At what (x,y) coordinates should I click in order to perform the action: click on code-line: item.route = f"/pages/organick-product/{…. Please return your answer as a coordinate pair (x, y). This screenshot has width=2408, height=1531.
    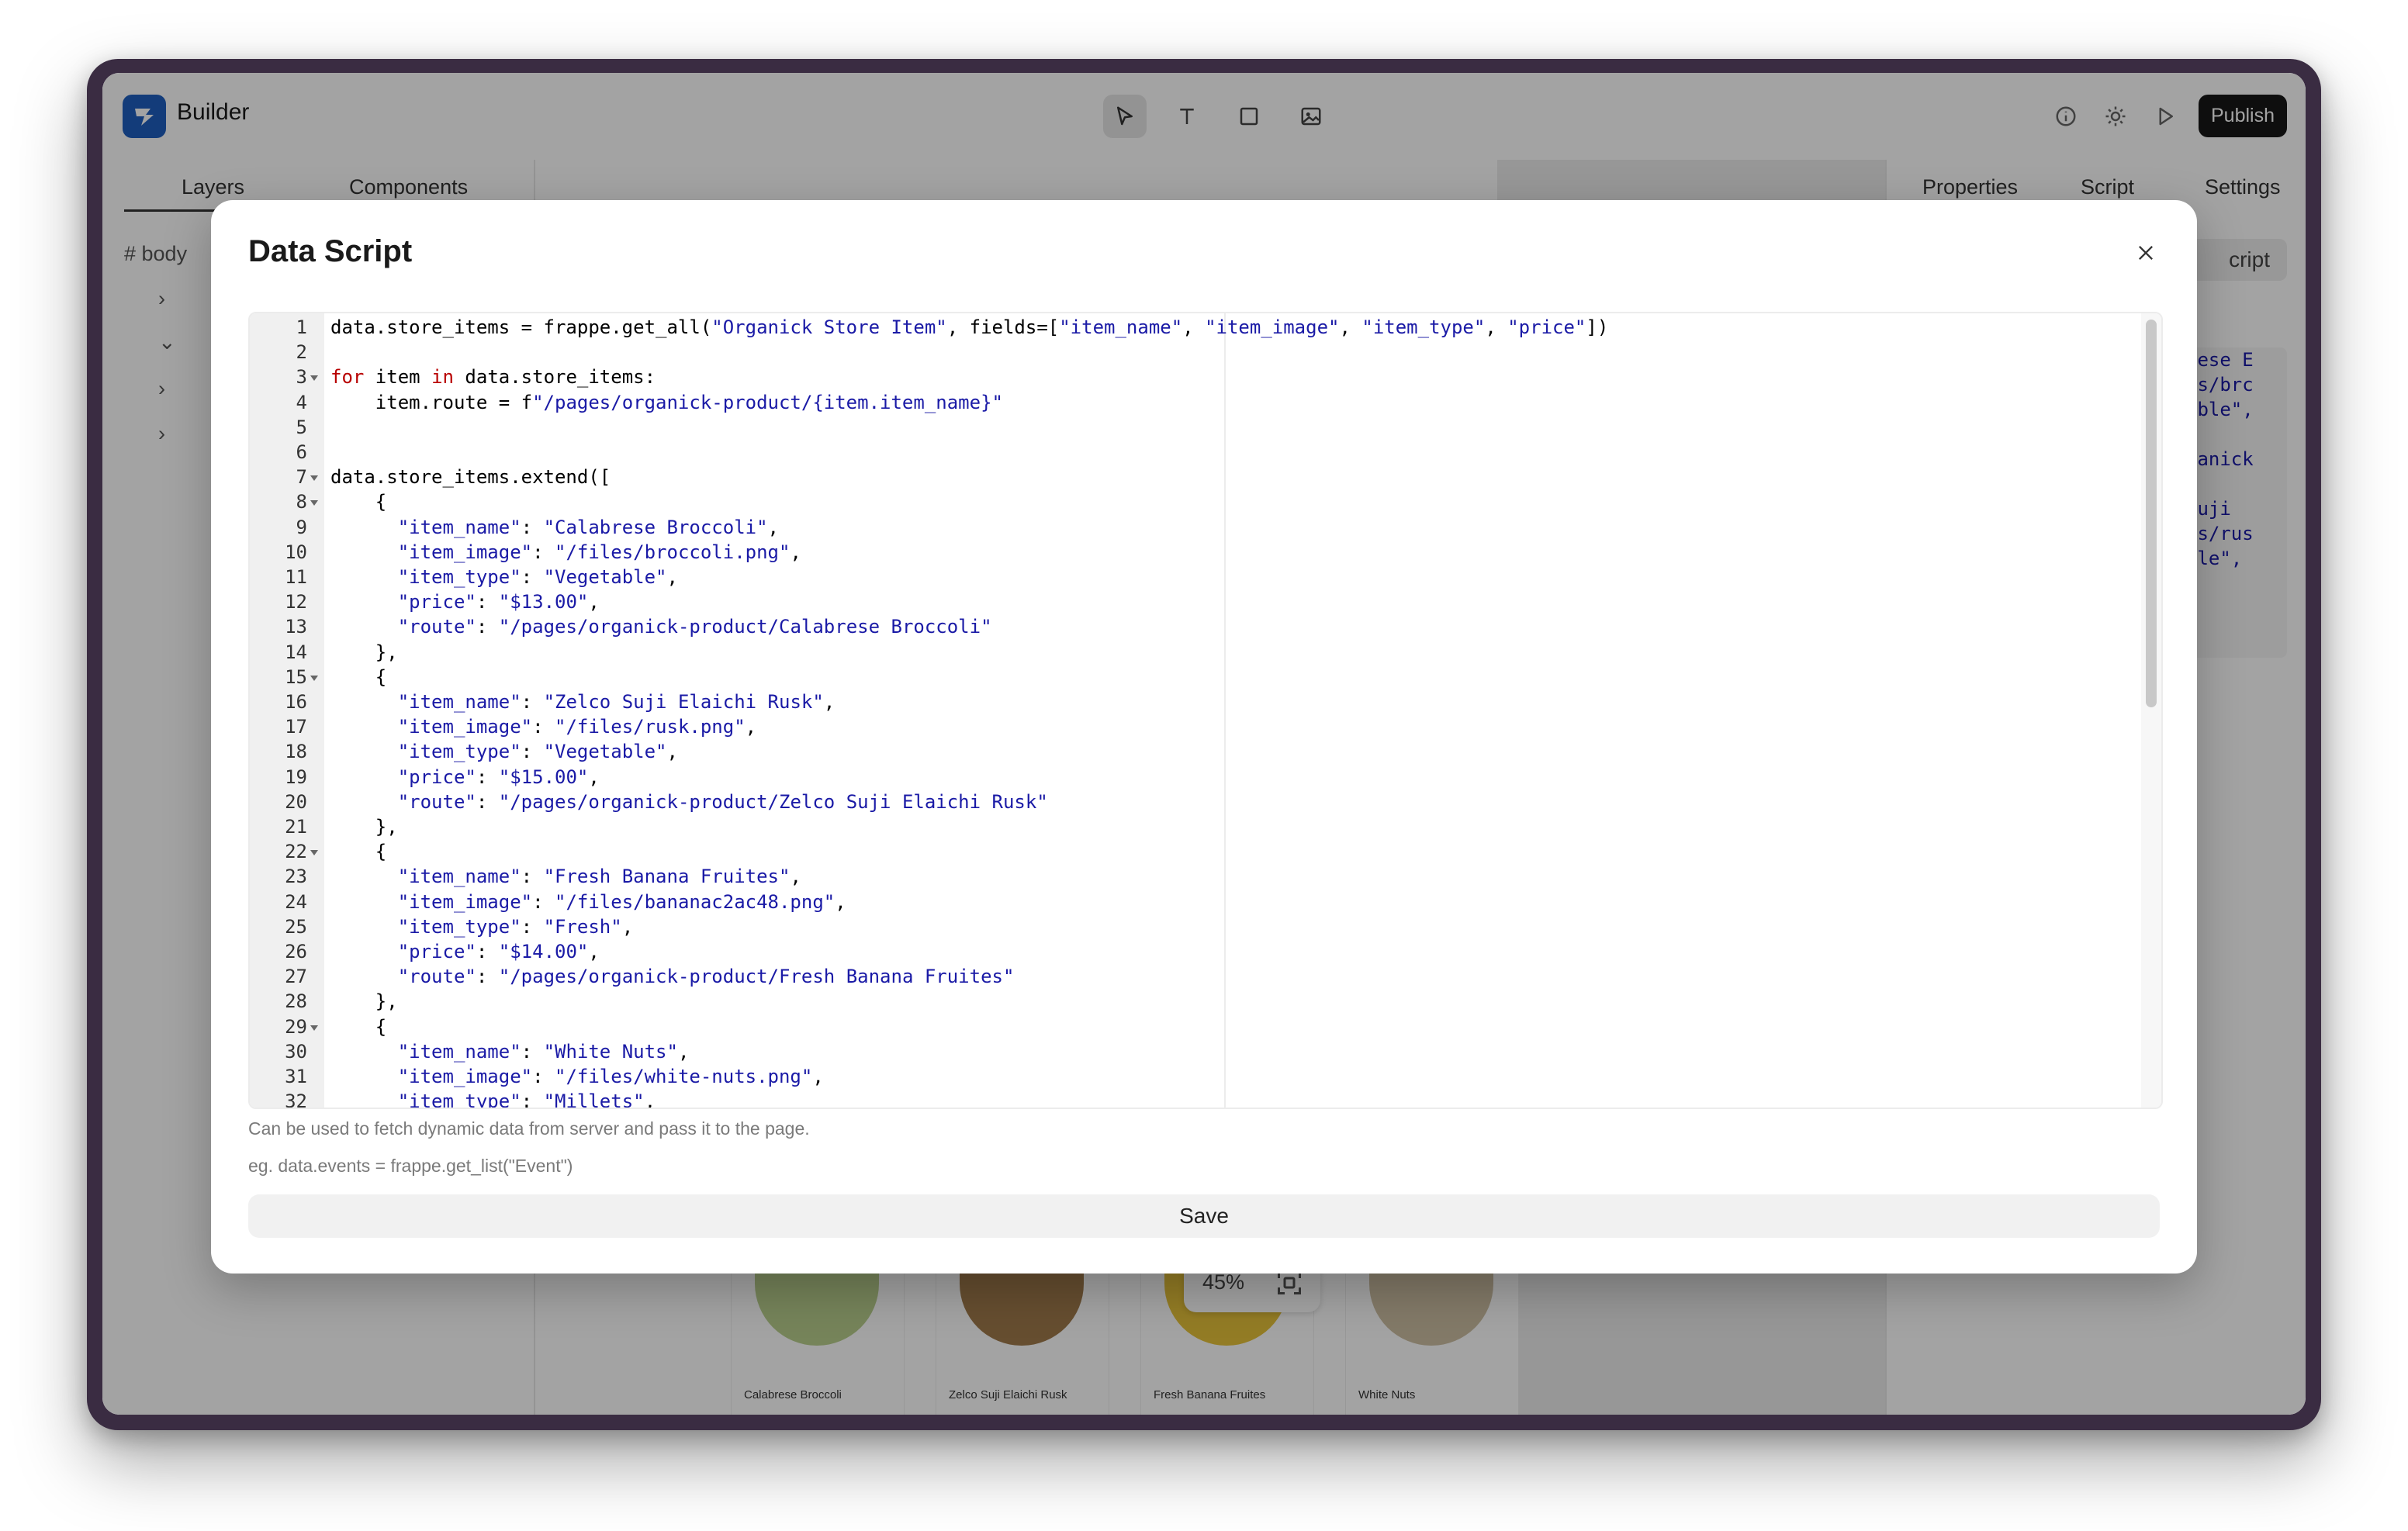
    Looking at the image, I should click on (666, 402).